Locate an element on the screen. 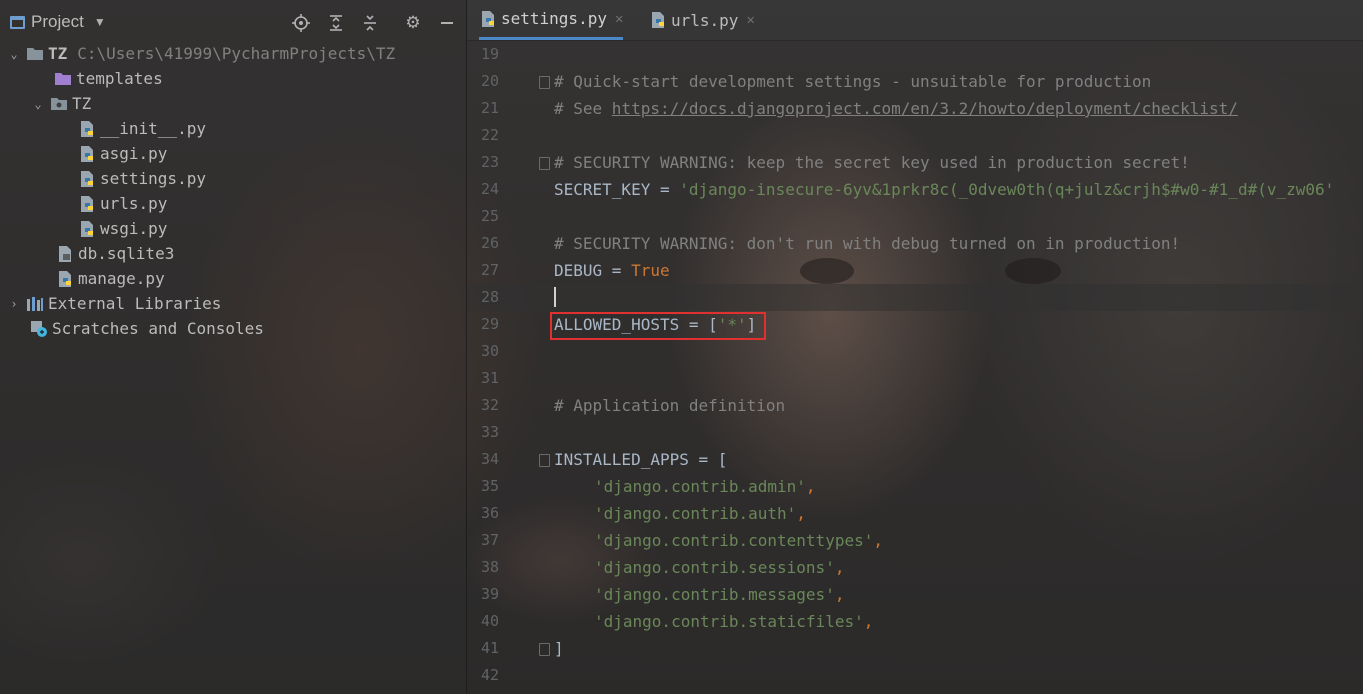 This screenshot has height=694, width=1363. line-number: 35 is located at coordinates (489, 486).